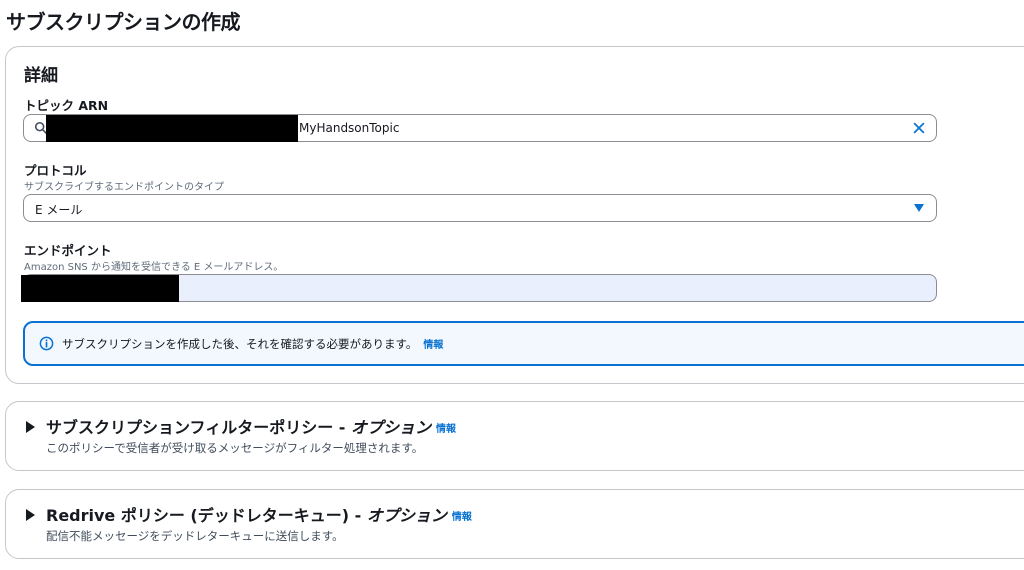 Image resolution: width=1024 pixels, height=570 pixels. What do you see at coordinates (390, 427) in the screenshot?
I see `filter-policy-optional: オプション` at bounding box center [390, 427].